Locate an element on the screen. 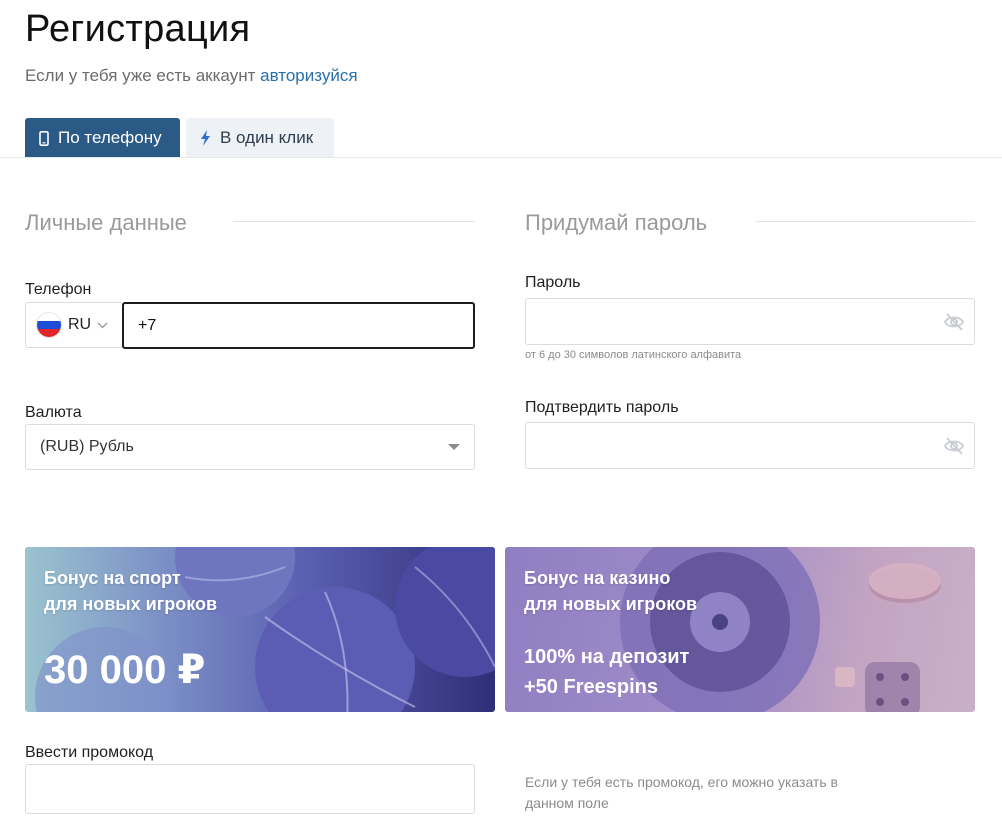 The image size is (1002, 829). casino-bonus-title: Бонус на казино для новых игроков is located at coordinates (610, 591).